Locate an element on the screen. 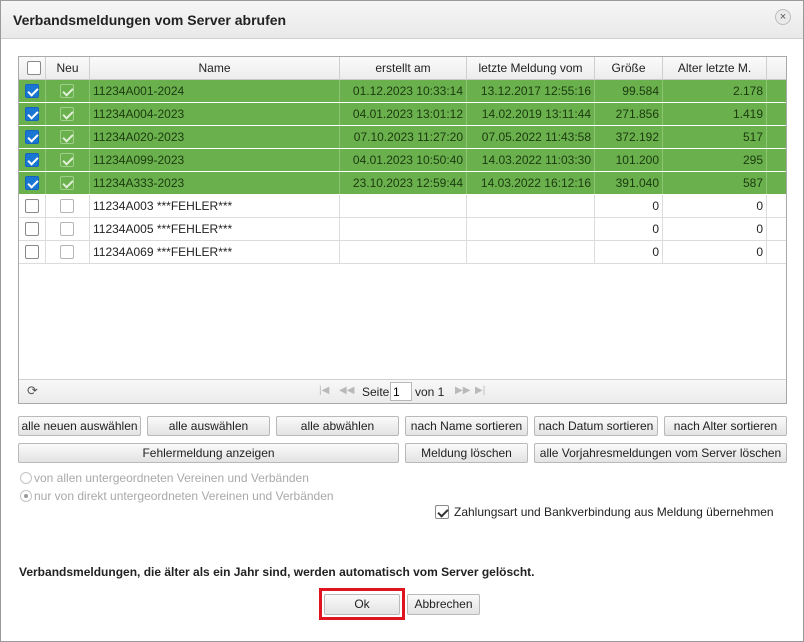  header-erstellt: erstellt am is located at coordinates (403, 68).